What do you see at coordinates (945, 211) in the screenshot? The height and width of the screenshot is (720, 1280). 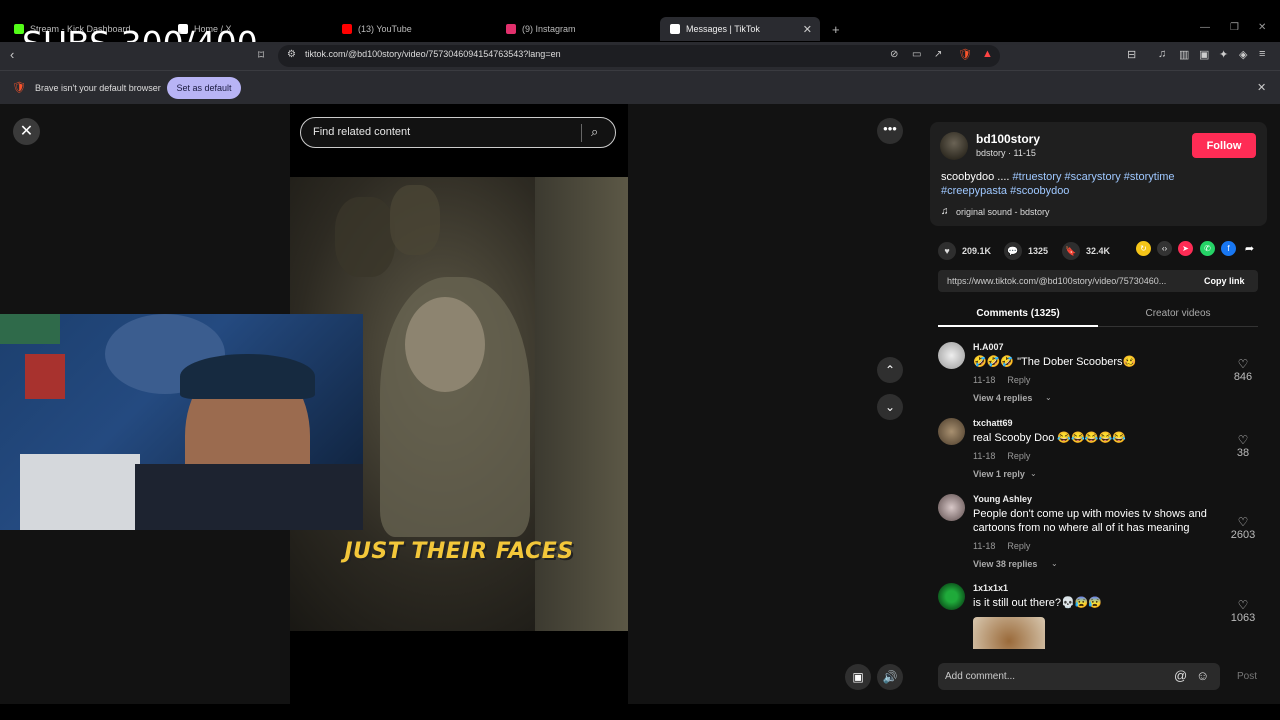 I see `music-note-icon: ♫` at bounding box center [945, 211].